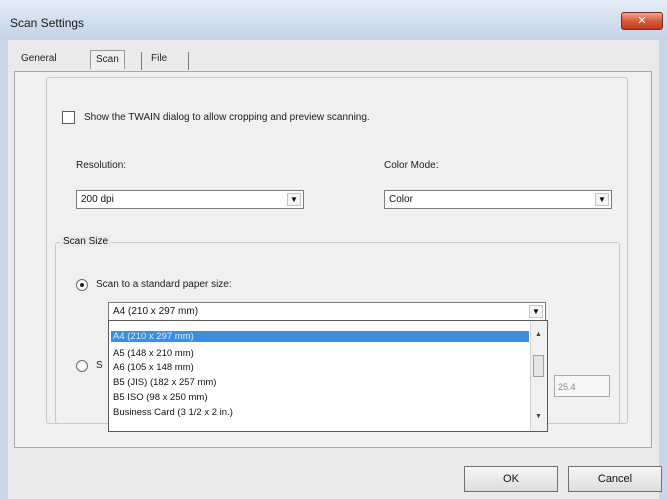  Describe the element at coordinates (82, 366) in the screenshot. I see `custom-size-radio` at that location.